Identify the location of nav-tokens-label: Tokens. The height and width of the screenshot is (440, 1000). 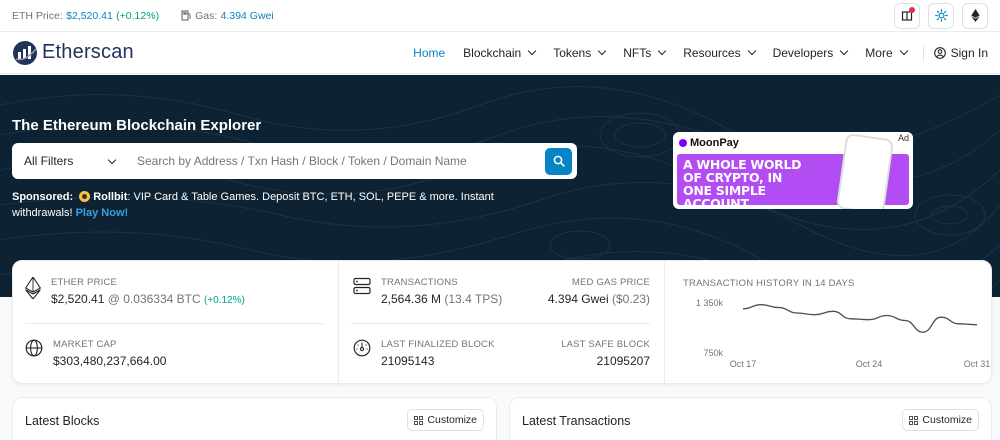
(572, 52).